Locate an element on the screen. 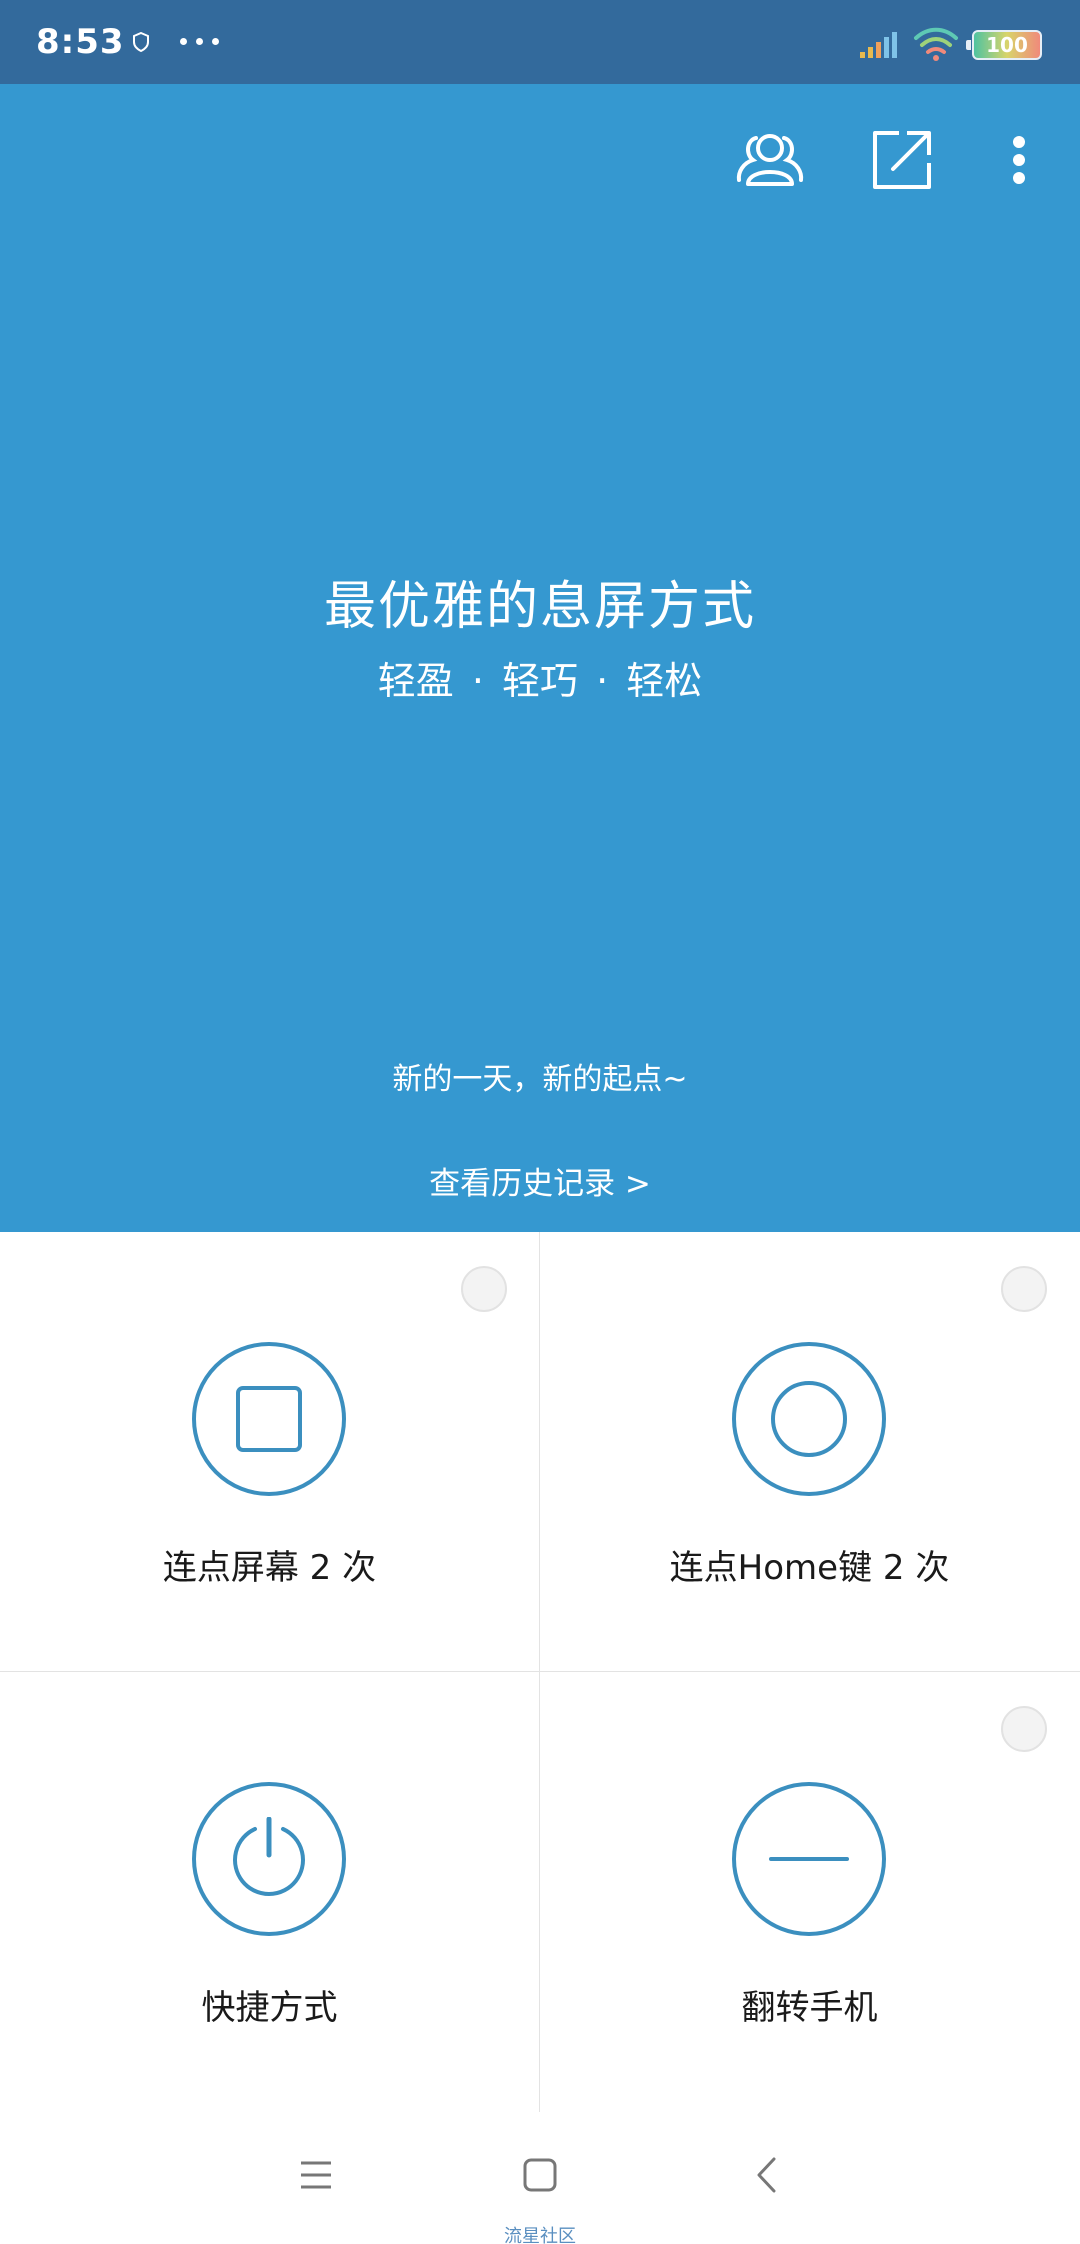  option-label: 翻转手机 is located at coordinates (809, 2008).